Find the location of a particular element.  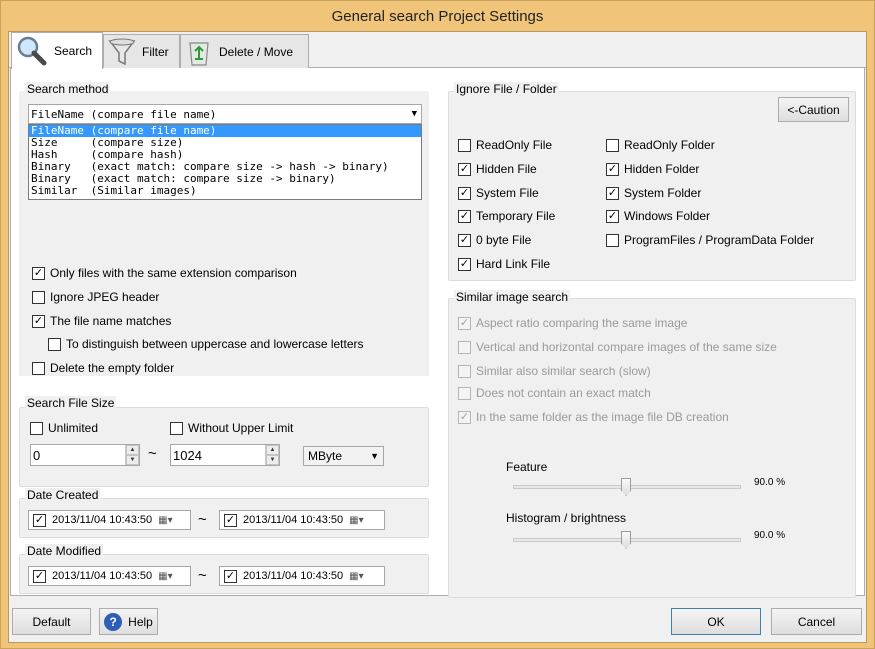

min-size-input: 0 ▲ ▼ is located at coordinates (85, 455).